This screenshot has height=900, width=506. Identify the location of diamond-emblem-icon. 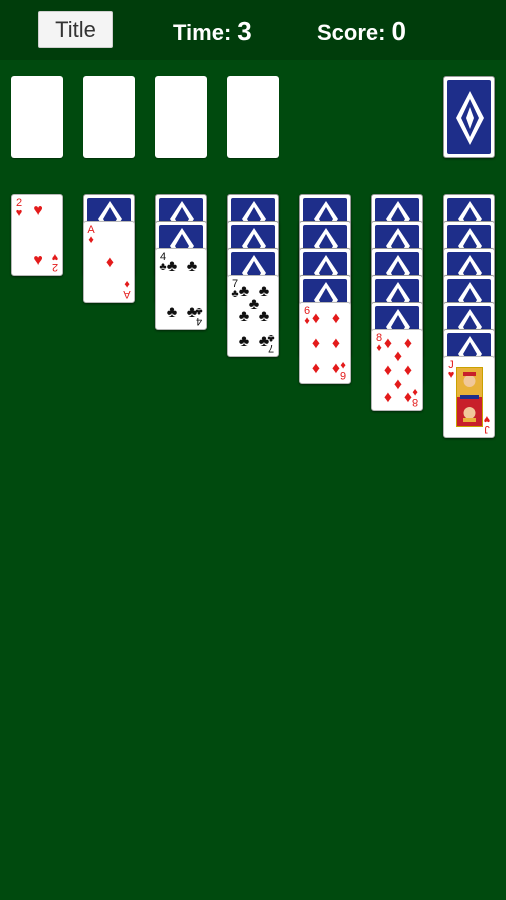
(470, 118).